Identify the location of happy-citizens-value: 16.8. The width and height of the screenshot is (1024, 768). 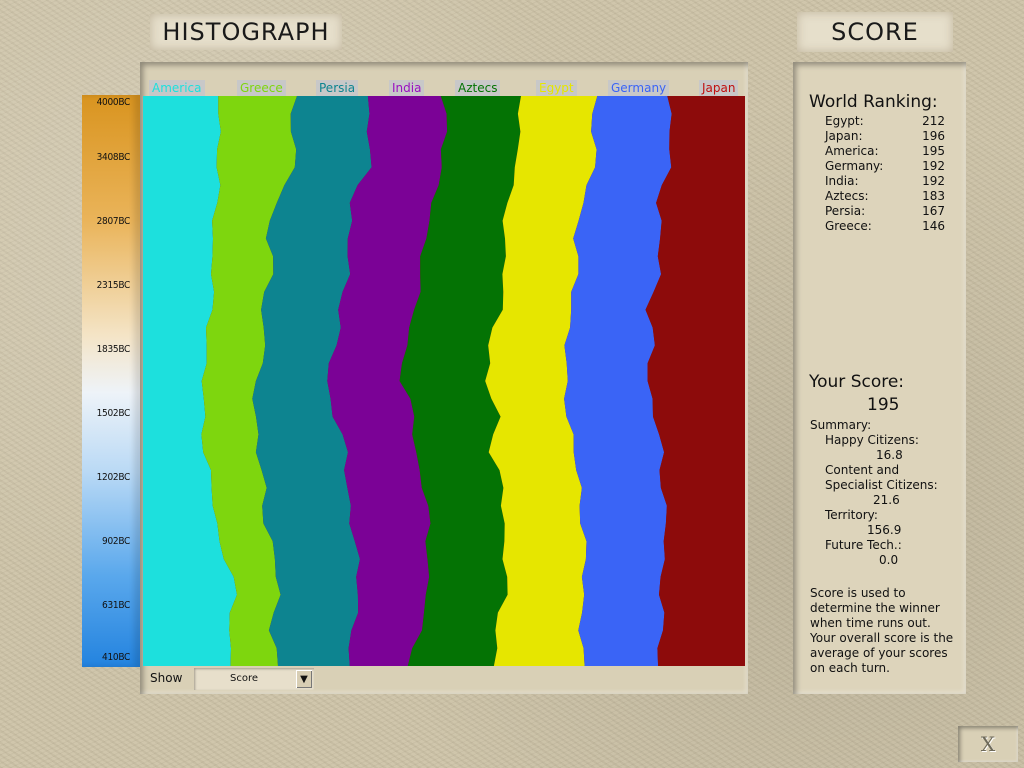
(889, 455).